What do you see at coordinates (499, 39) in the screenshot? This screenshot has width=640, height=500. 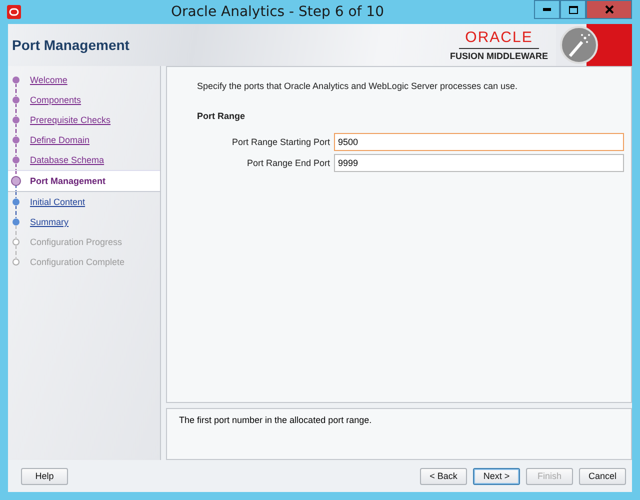 I see `brand-name: ORACLE` at bounding box center [499, 39].